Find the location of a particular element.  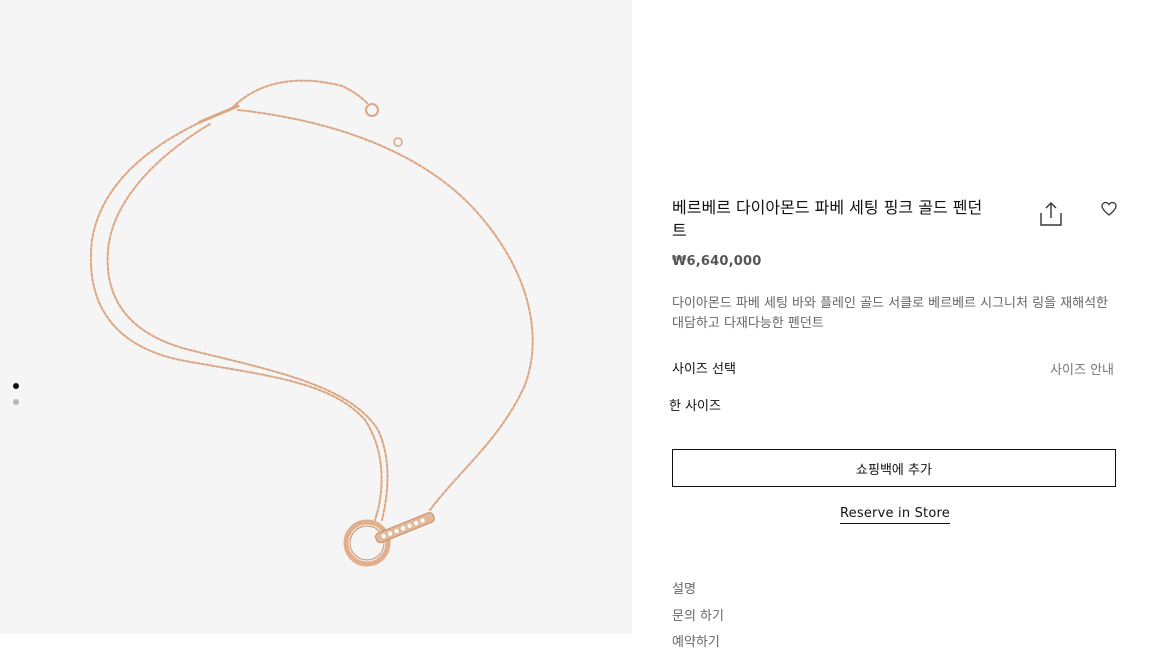

product-title: 베르베르 다이아몬드 파베 세팅 핑크 골드 펜던트 is located at coordinates (827, 219).